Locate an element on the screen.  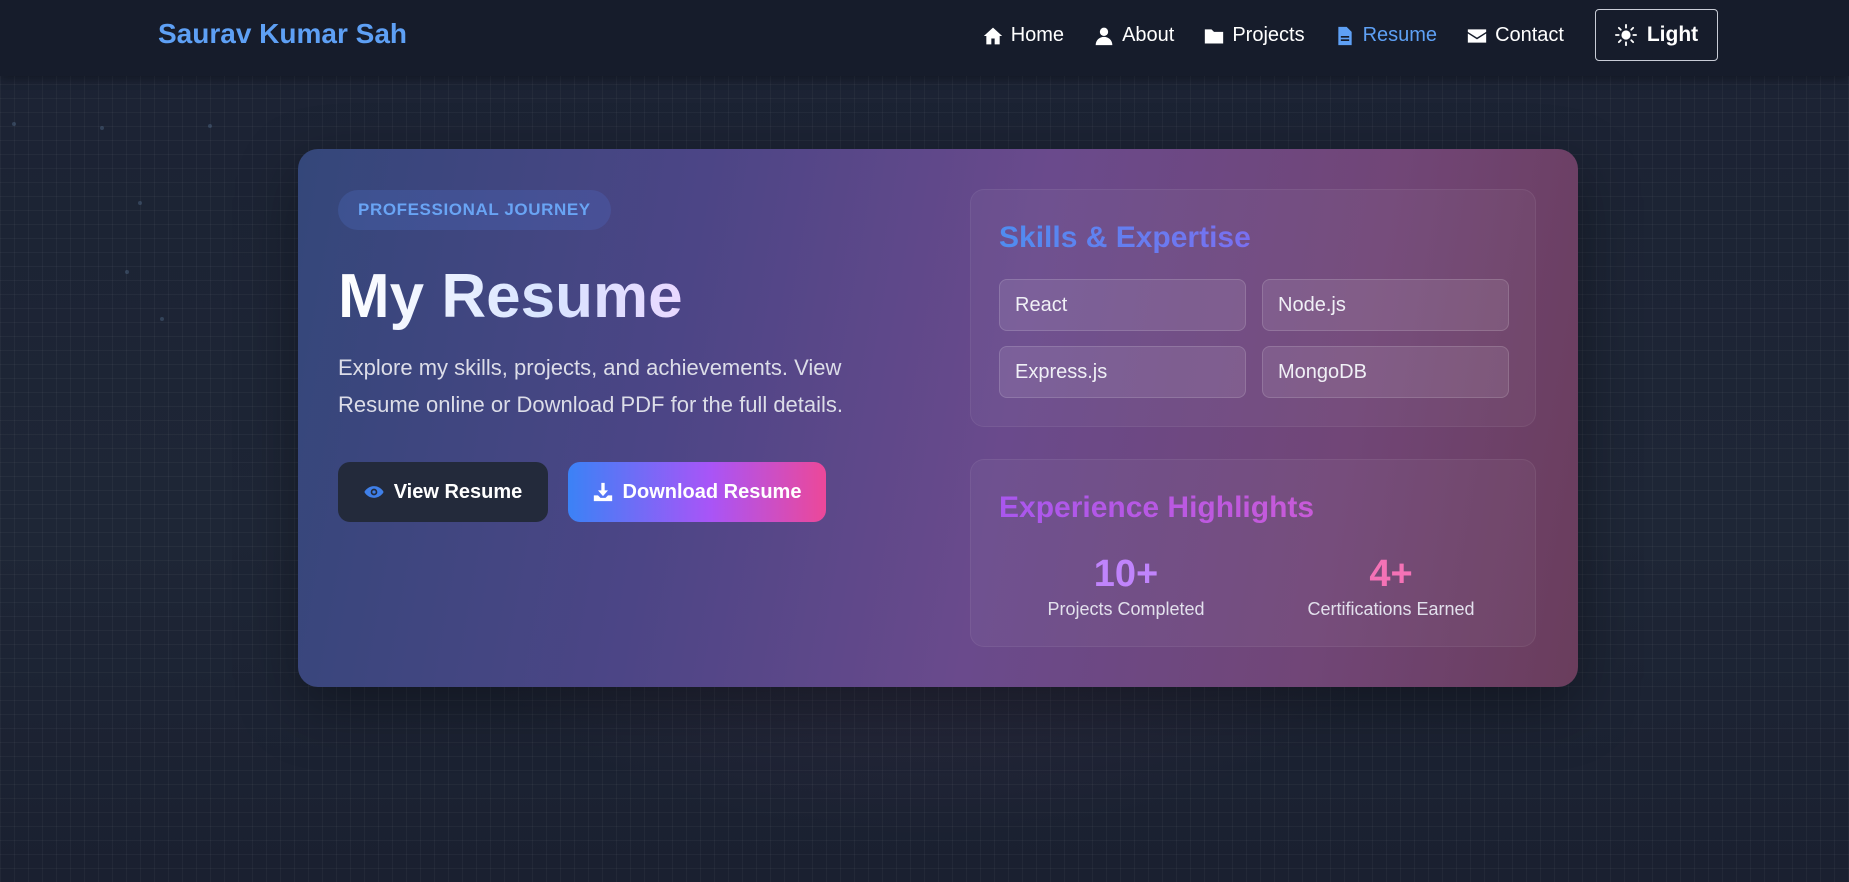
skill-chip: Express.js is located at coordinates (1122, 372).